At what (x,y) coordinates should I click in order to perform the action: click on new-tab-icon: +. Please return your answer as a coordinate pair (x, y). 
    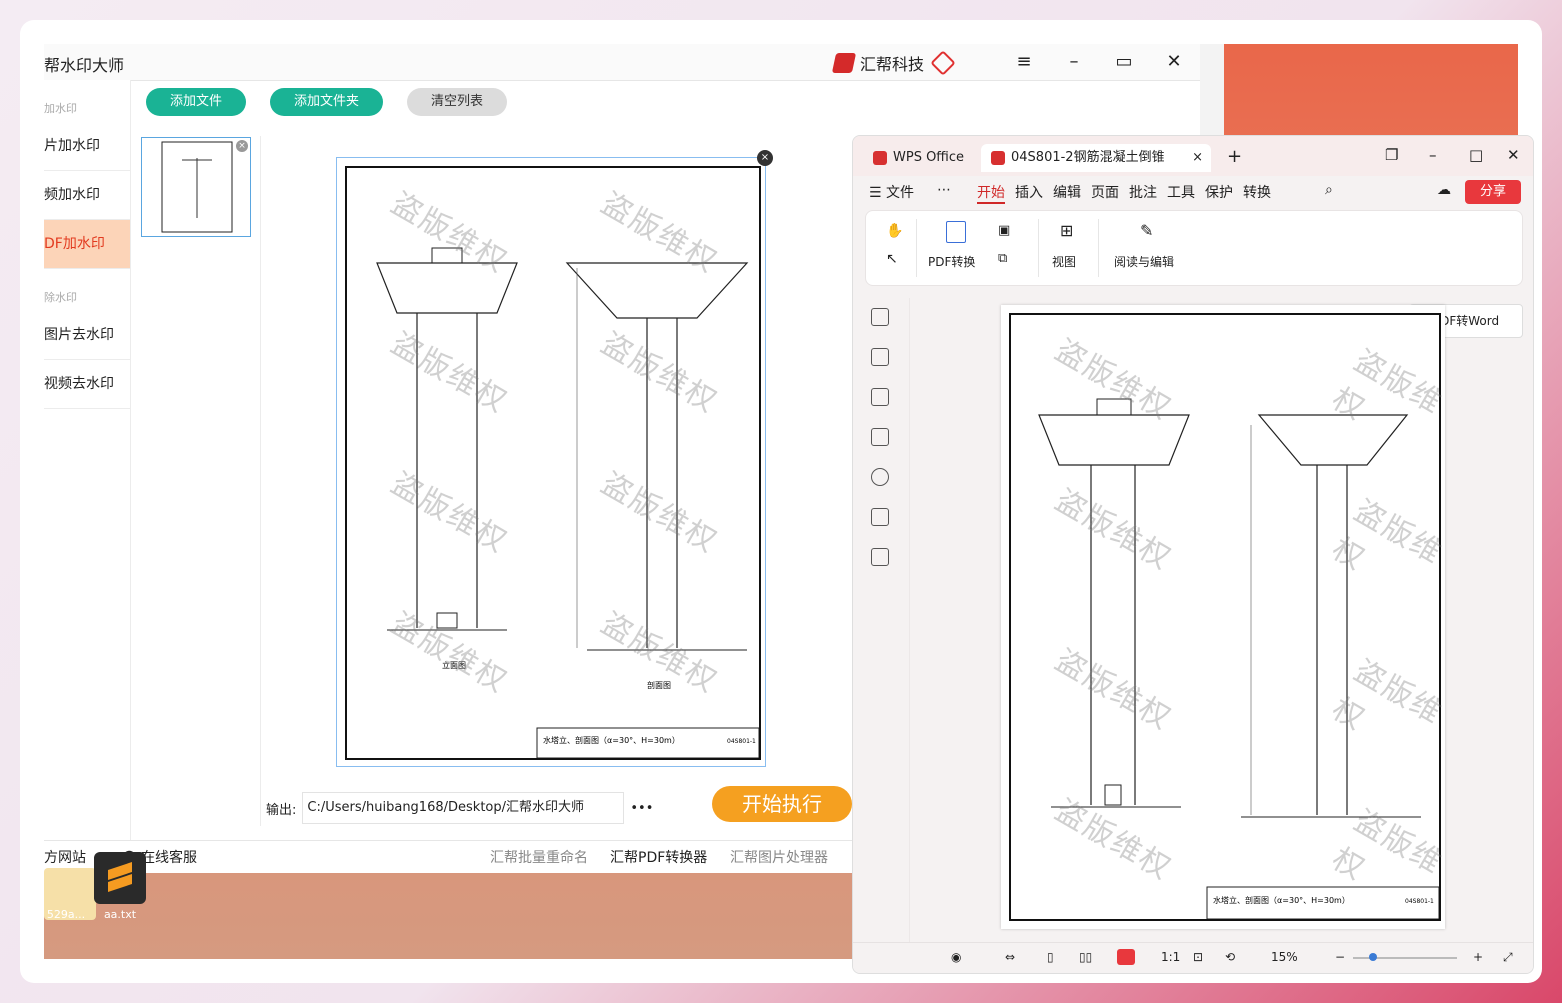
    Looking at the image, I should click on (1234, 156).